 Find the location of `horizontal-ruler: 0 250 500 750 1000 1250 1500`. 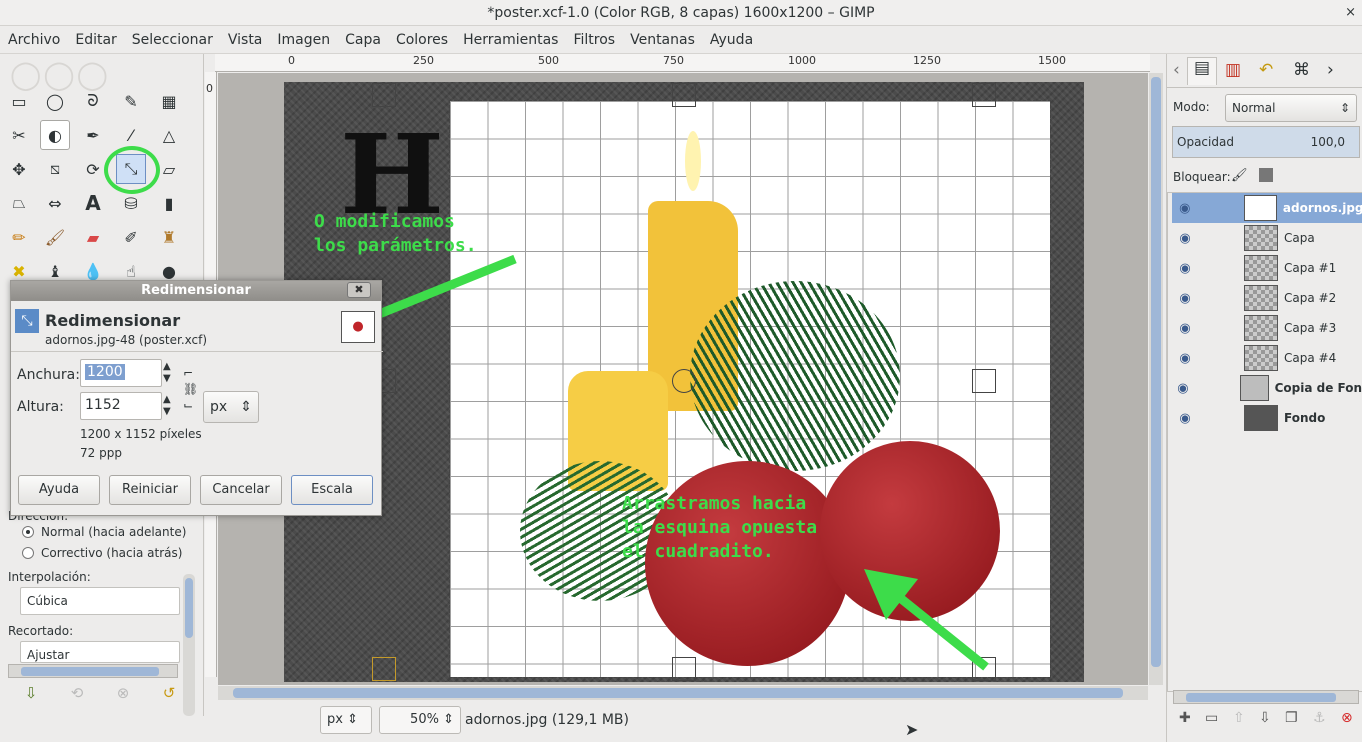

horizontal-ruler: 0 250 500 750 1000 1250 1500 is located at coordinates (682, 63).